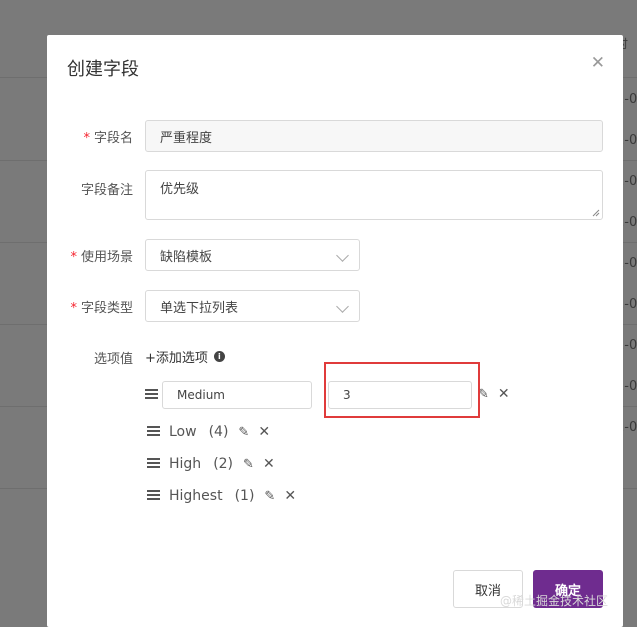 Image resolution: width=637 pixels, height=627 pixels. Describe the element at coordinates (176, 358) in the screenshot. I see `add-option-label: +添加选项` at that location.